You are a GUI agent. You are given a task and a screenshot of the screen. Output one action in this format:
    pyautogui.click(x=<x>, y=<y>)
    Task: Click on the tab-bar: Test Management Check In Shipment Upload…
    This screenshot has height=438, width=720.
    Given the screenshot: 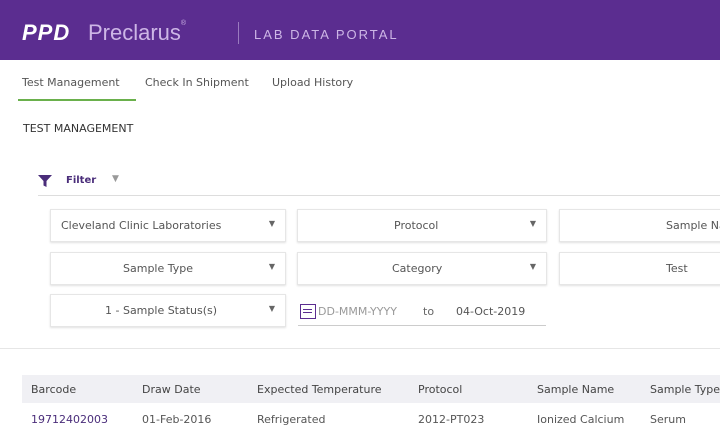 What is the action you would take?
    pyautogui.click(x=360, y=80)
    